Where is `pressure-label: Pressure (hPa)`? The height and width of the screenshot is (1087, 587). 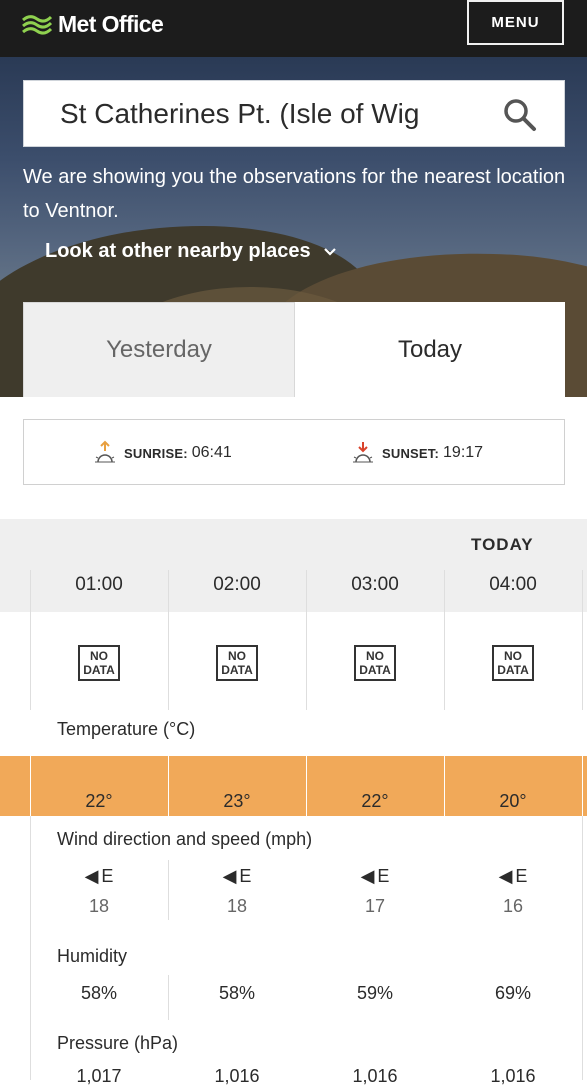 pressure-label: Pressure (hPa) is located at coordinates (118, 1043).